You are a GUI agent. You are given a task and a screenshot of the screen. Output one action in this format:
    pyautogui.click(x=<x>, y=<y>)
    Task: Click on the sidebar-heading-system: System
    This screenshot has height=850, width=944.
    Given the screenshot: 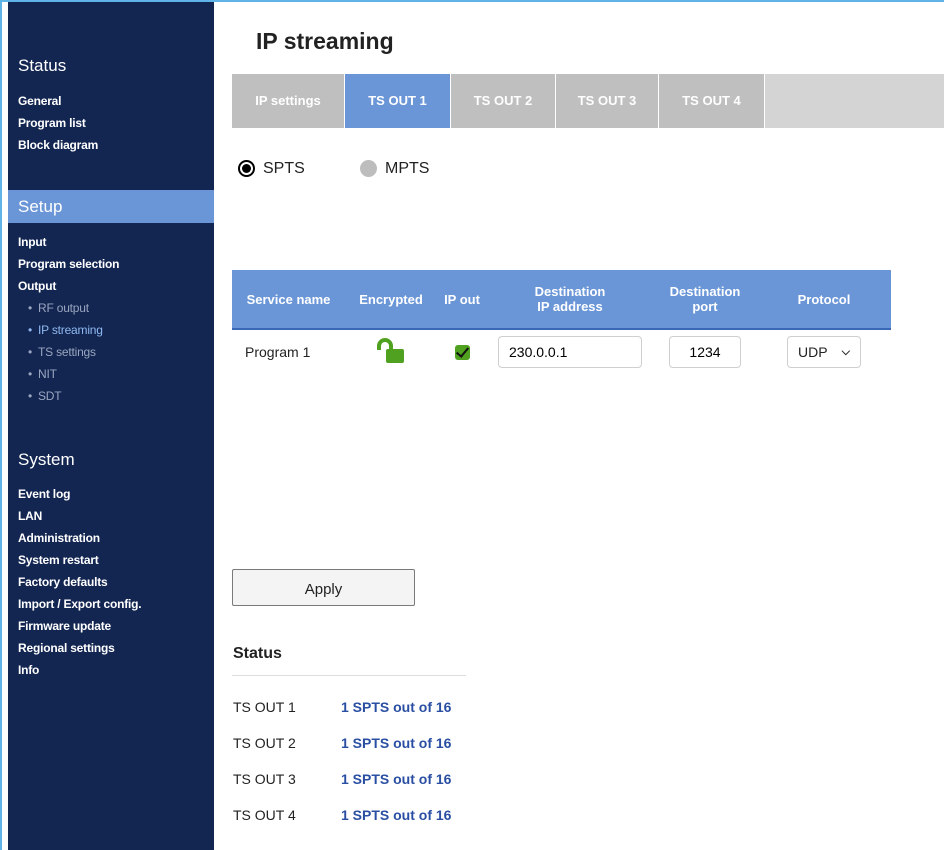 What is the action you would take?
    pyautogui.click(x=46, y=459)
    